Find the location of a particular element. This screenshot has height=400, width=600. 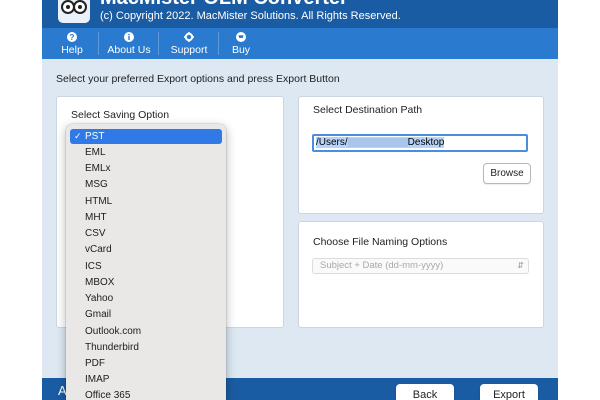

path-suffix: Desktop is located at coordinates (426, 142).